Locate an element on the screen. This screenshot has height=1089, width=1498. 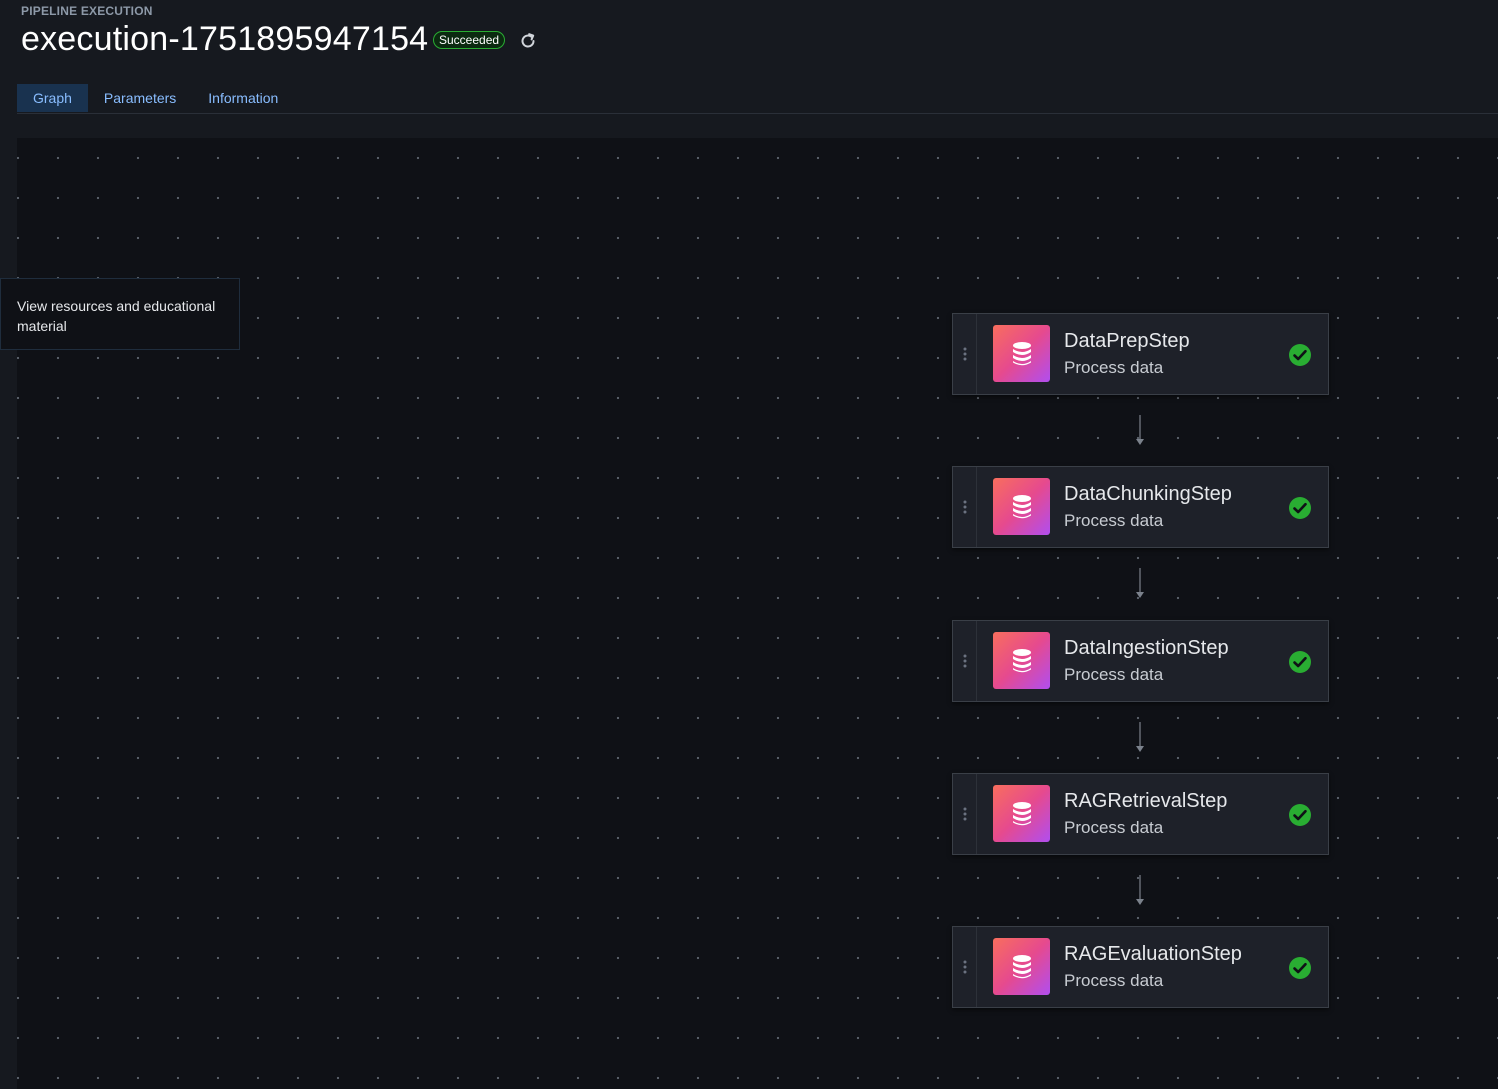
resources-panel-text: View resources and educational material is located at coordinates (116, 316).